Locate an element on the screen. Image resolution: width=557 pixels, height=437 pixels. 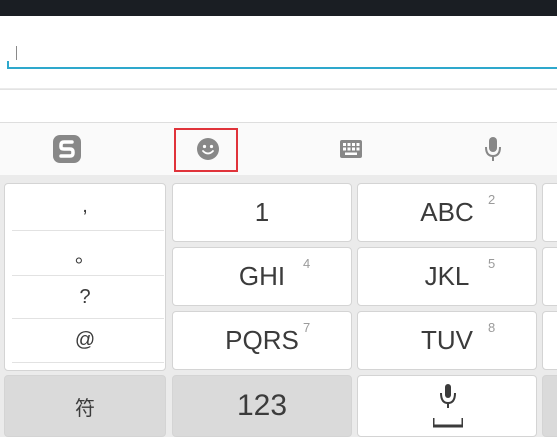
key-number: 7 is located at coordinates (307, 327).